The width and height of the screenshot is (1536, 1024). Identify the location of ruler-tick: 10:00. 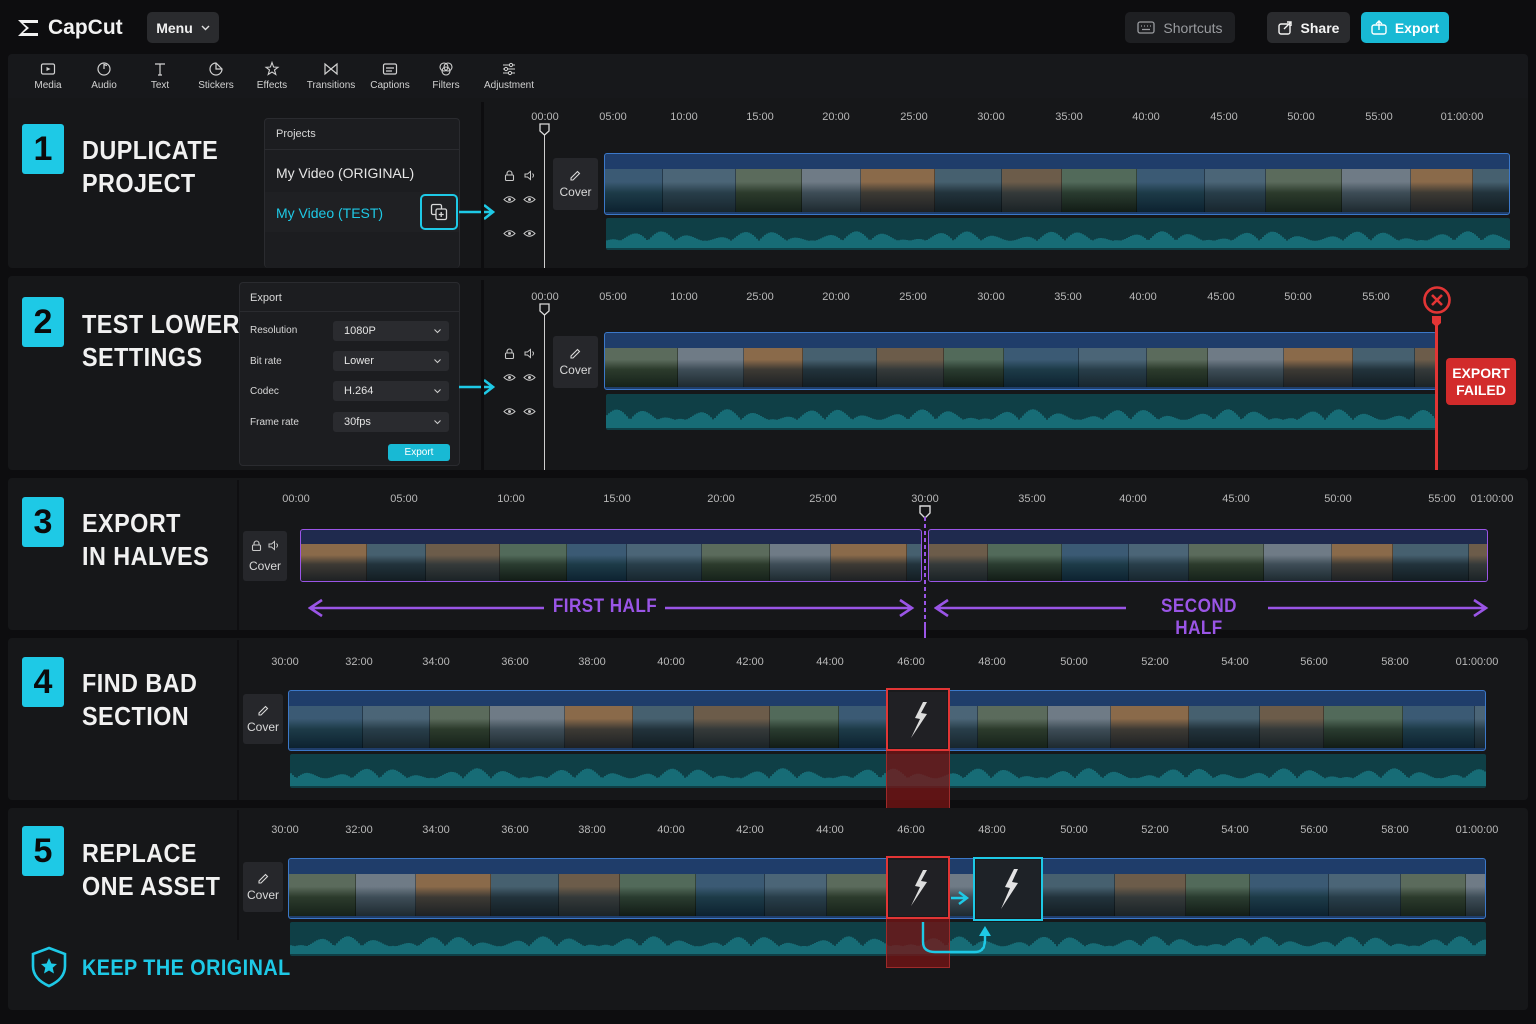
(511, 499).